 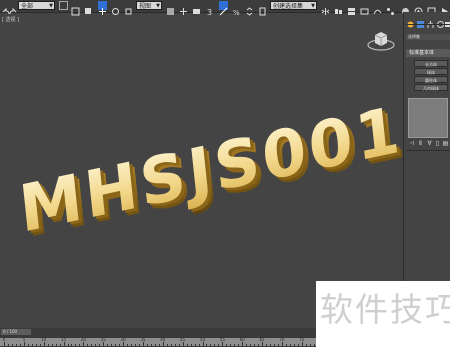 I want to click on sphere-button: 球体, so click(x=431, y=71).